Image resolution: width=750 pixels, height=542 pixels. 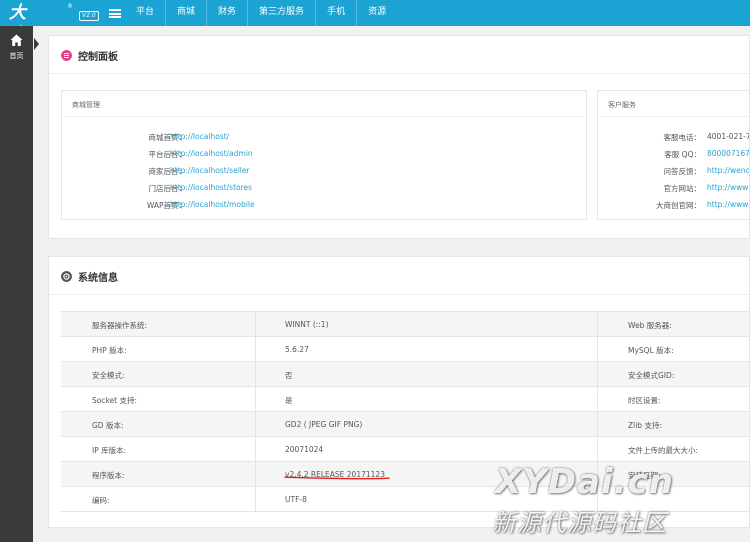 I want to click on row-label: IP 库版本:, so click(x=109, y=450).